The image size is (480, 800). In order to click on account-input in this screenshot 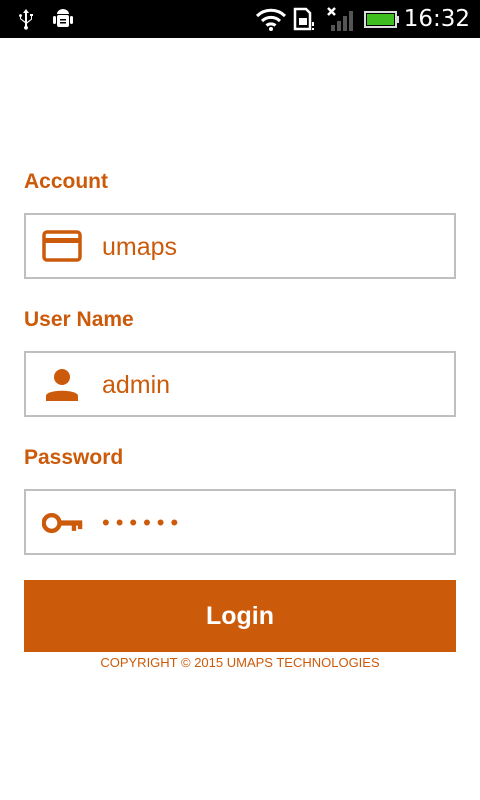, I will do `click(267, 247)`.